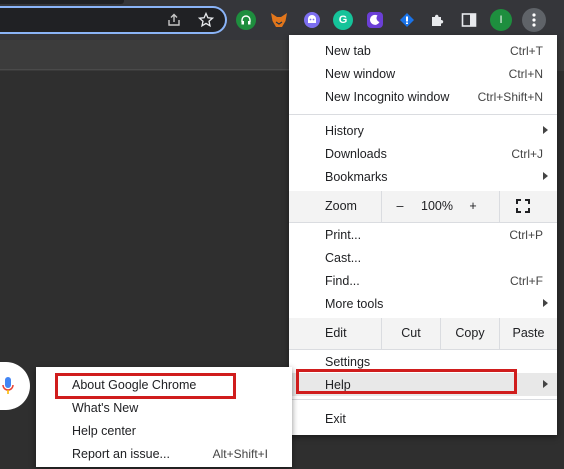  What do you see at coordinates (423, 418) in the screenshot?
I see `menu-item-exit: Exit` at bounding box center [423, 418].